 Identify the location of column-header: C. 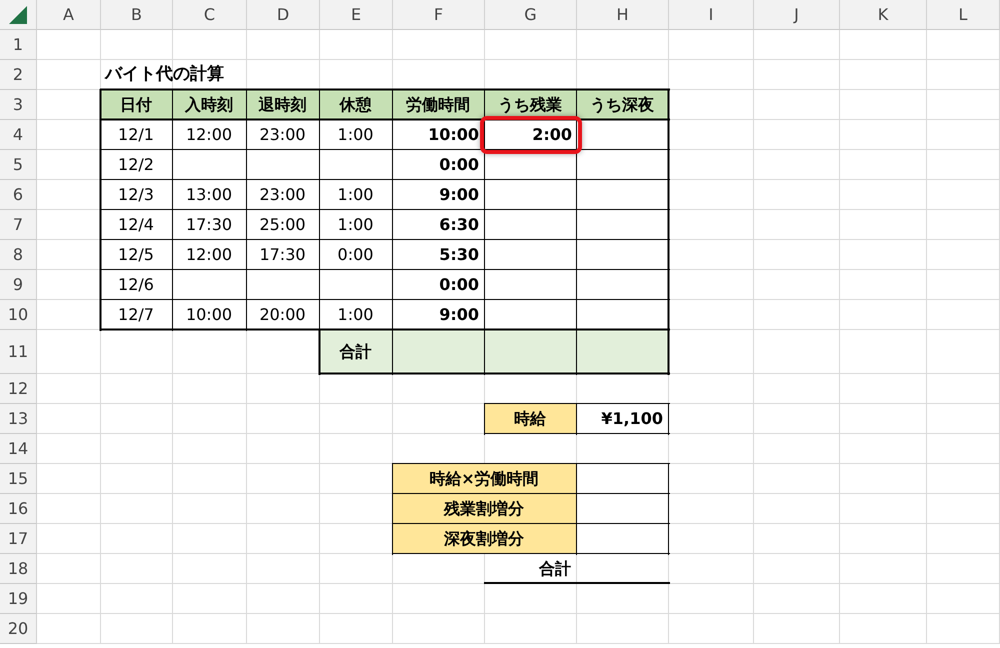
(210, 15).